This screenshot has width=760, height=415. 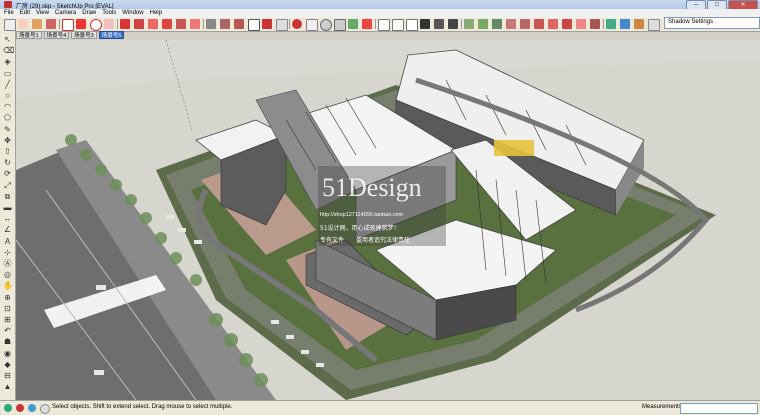 What do you see at coordinates (20, 408) in the screenshot?
I see `credits-icon` at bounding box center [20, 408].